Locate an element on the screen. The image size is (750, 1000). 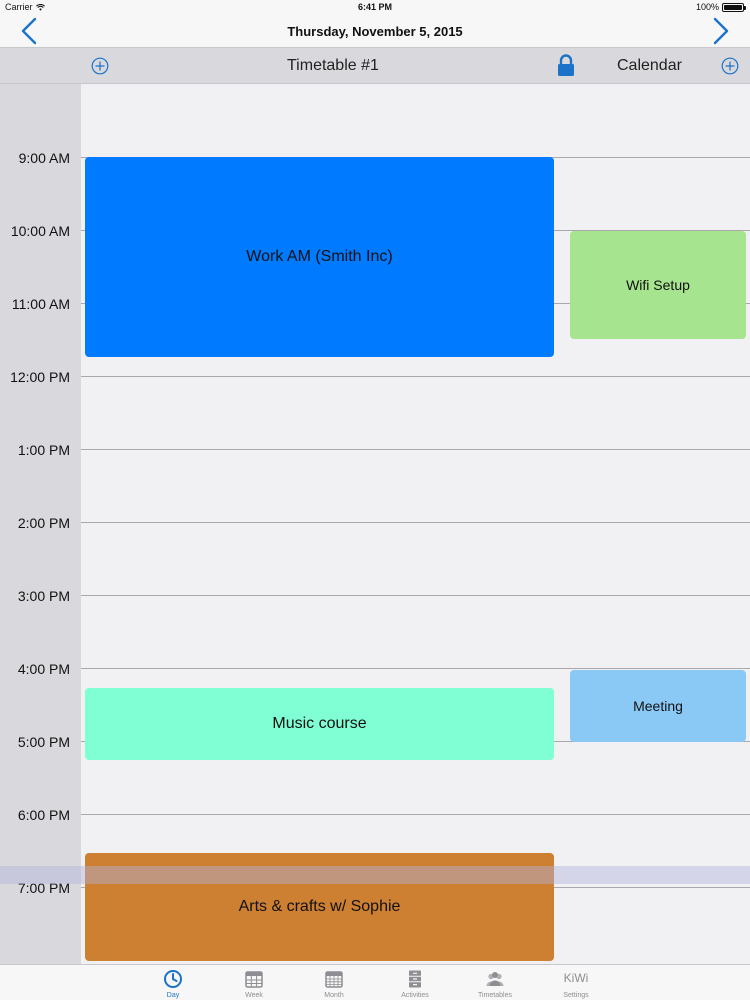
event-music-course: Music course is located at coordinates (319, 724).